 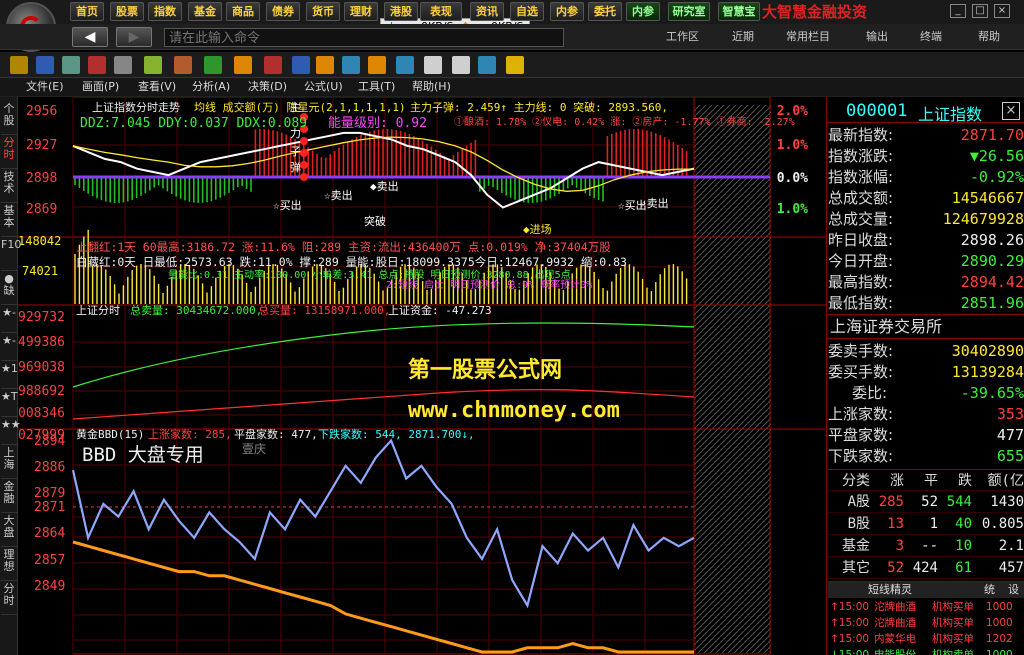 What do you see at coordinates (376, 87) in the screenshot?
I see `menu-6: 工具(T)` at bounding box center [376, 87].